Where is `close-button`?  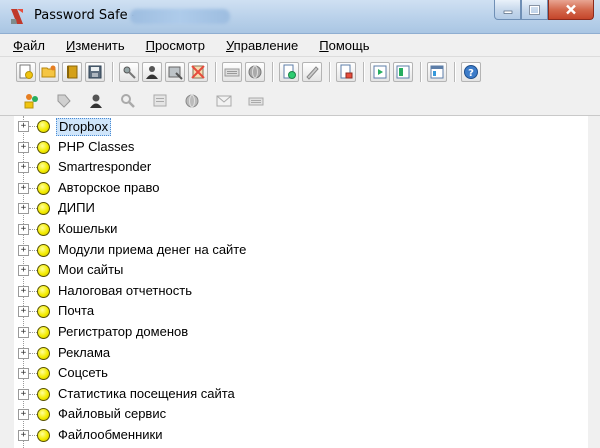
close-button is located at coordinates (571, 10).